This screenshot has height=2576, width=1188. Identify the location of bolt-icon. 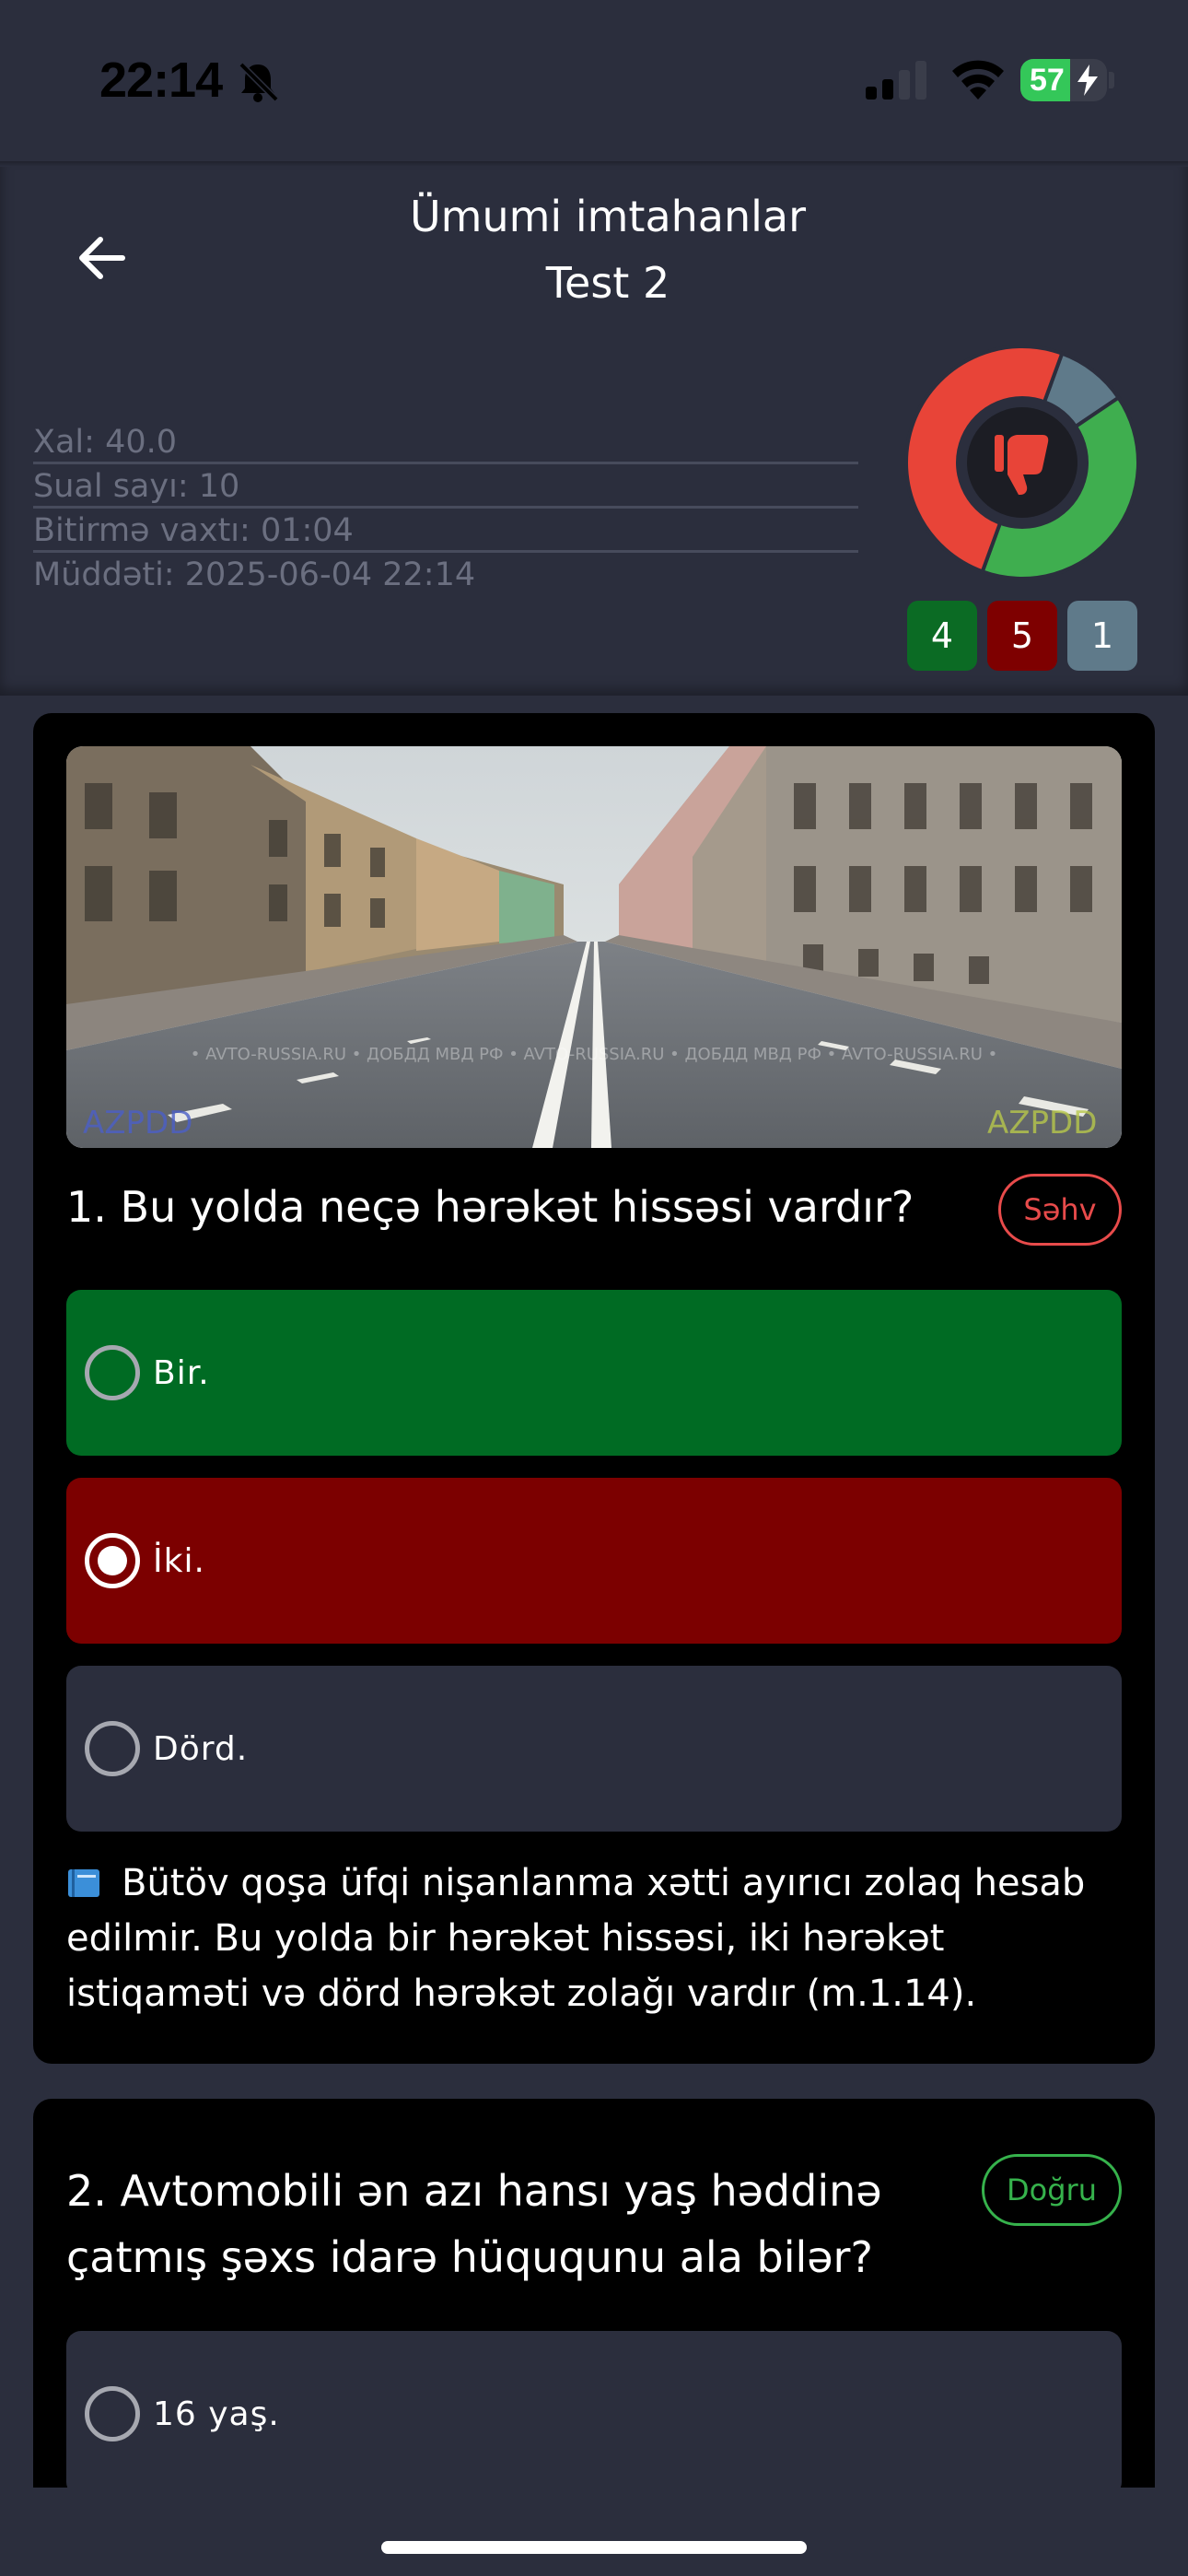
(1087, 80).